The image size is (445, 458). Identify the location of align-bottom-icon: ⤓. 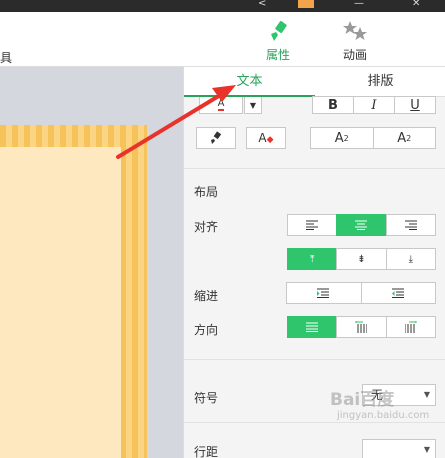
(411, 259).